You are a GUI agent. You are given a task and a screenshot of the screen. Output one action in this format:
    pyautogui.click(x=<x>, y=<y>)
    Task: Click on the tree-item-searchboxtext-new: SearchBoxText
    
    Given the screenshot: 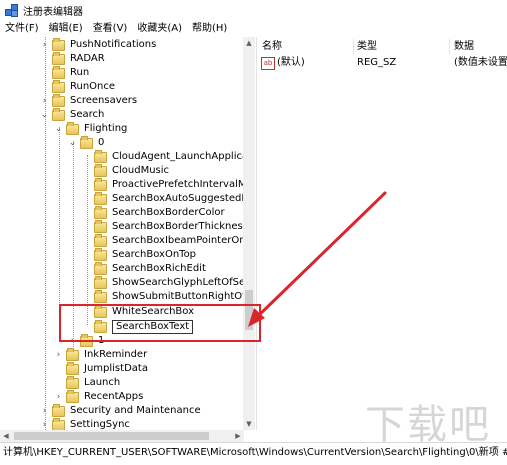 What is the action you would take?
    pyautogui.click(x=138, y=326)
    